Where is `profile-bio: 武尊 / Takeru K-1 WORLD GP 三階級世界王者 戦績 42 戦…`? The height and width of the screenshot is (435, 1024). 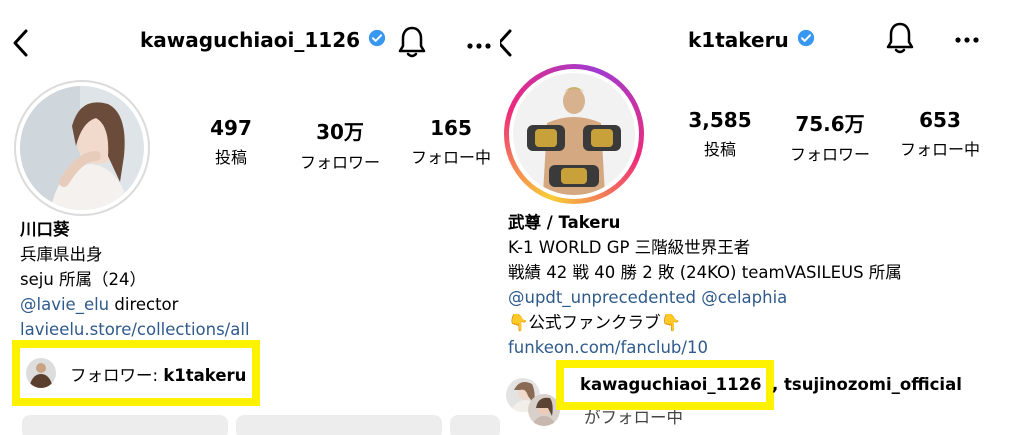 profile-bio: 武尊 / Takeru K-1 WORLD GP 三階級世界王者 戦績 42 戦… is located at coordinates (705, 285).